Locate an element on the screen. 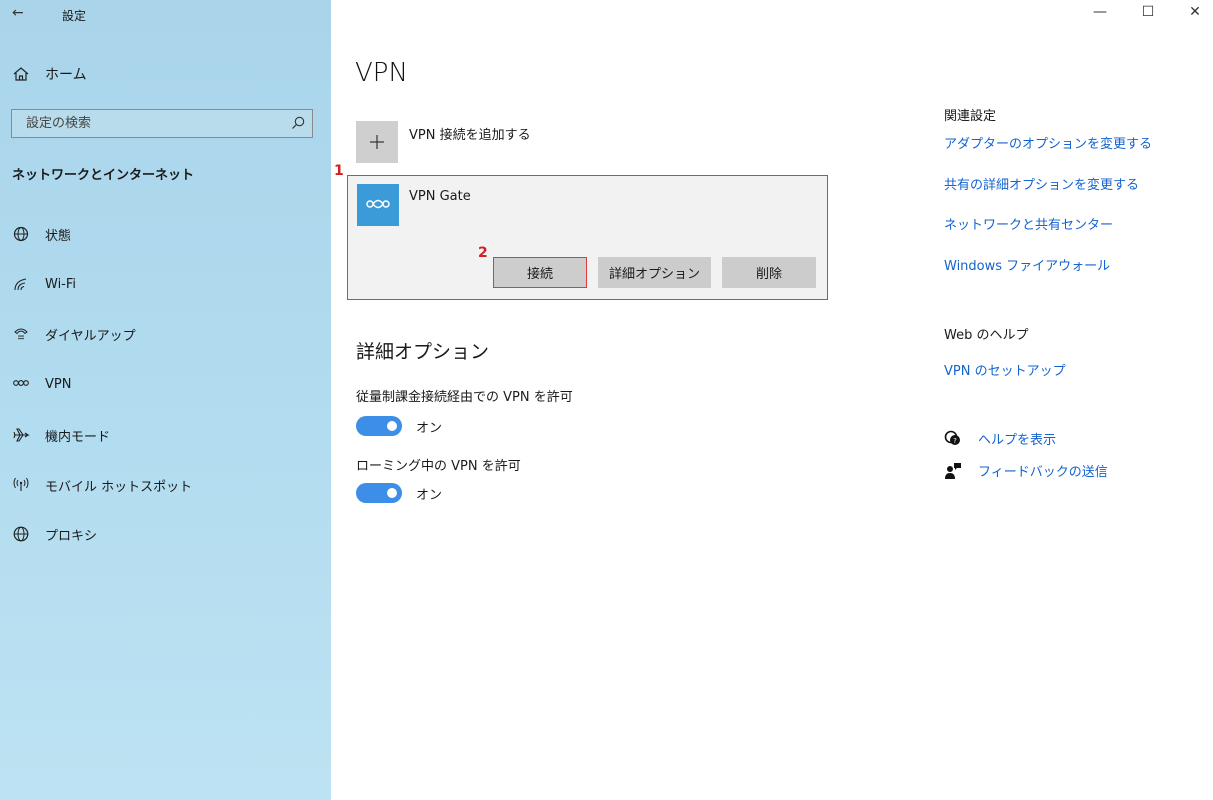  sidebar-item-label: Wi-Fi is located at coordinates (61, 284).